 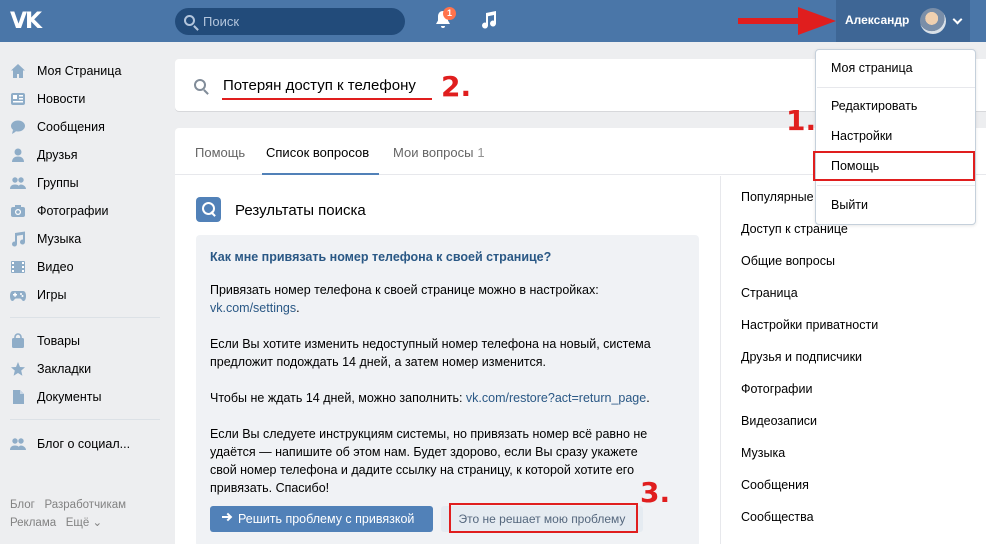 I want to click on sidebar-item-label: Сообщения, so click(x=71, y=127).